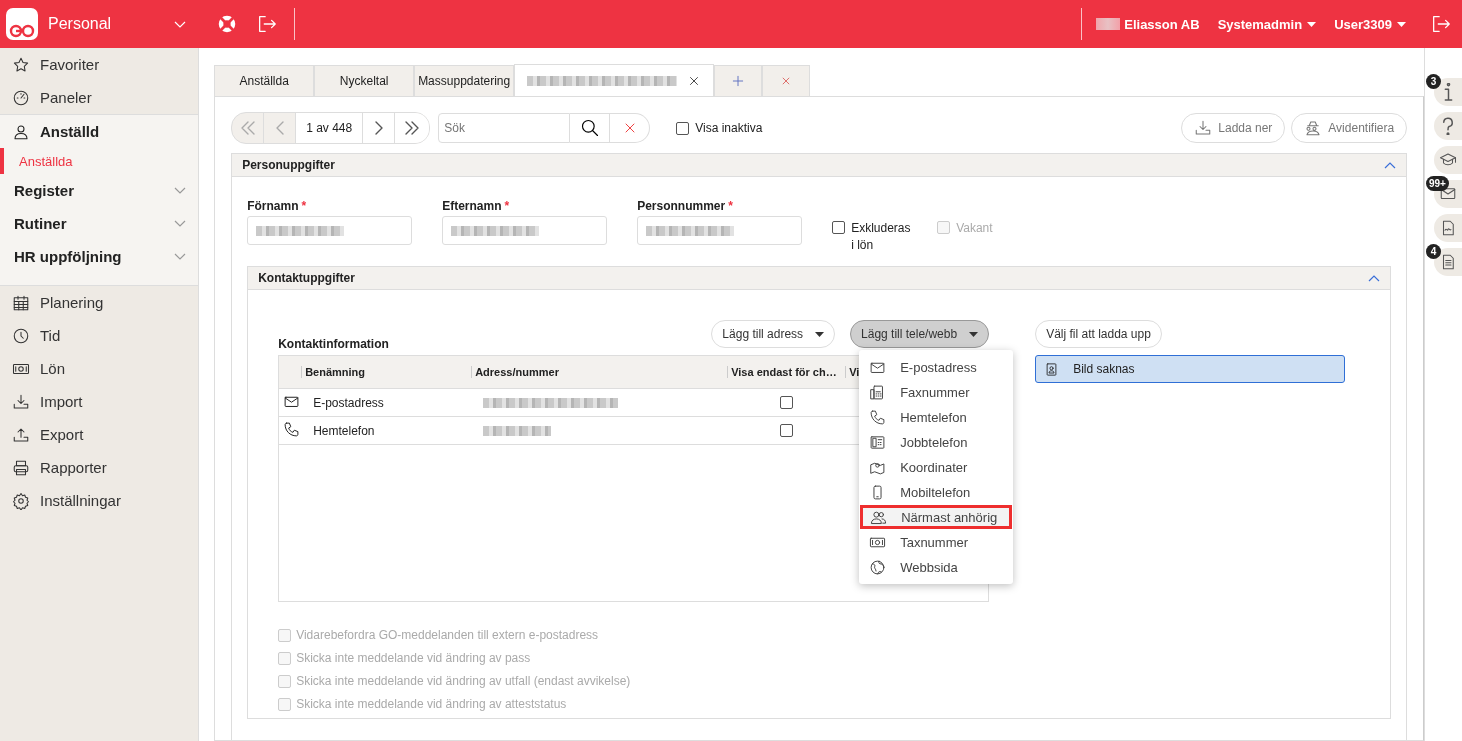 The width and height of the screenshot is (1462, 741). What do you see at coordinates (936, 417) in the screenshot?
I see `menu-item: Hemtelefon` at bounding box center [936, 417].